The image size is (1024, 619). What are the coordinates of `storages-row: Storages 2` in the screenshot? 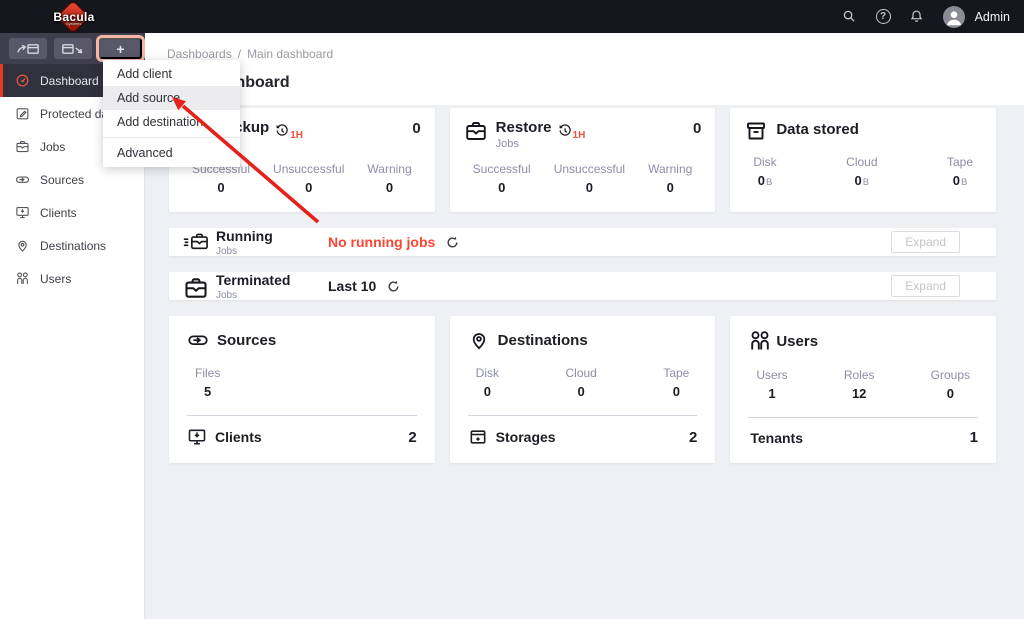 It's located at (582, 437).